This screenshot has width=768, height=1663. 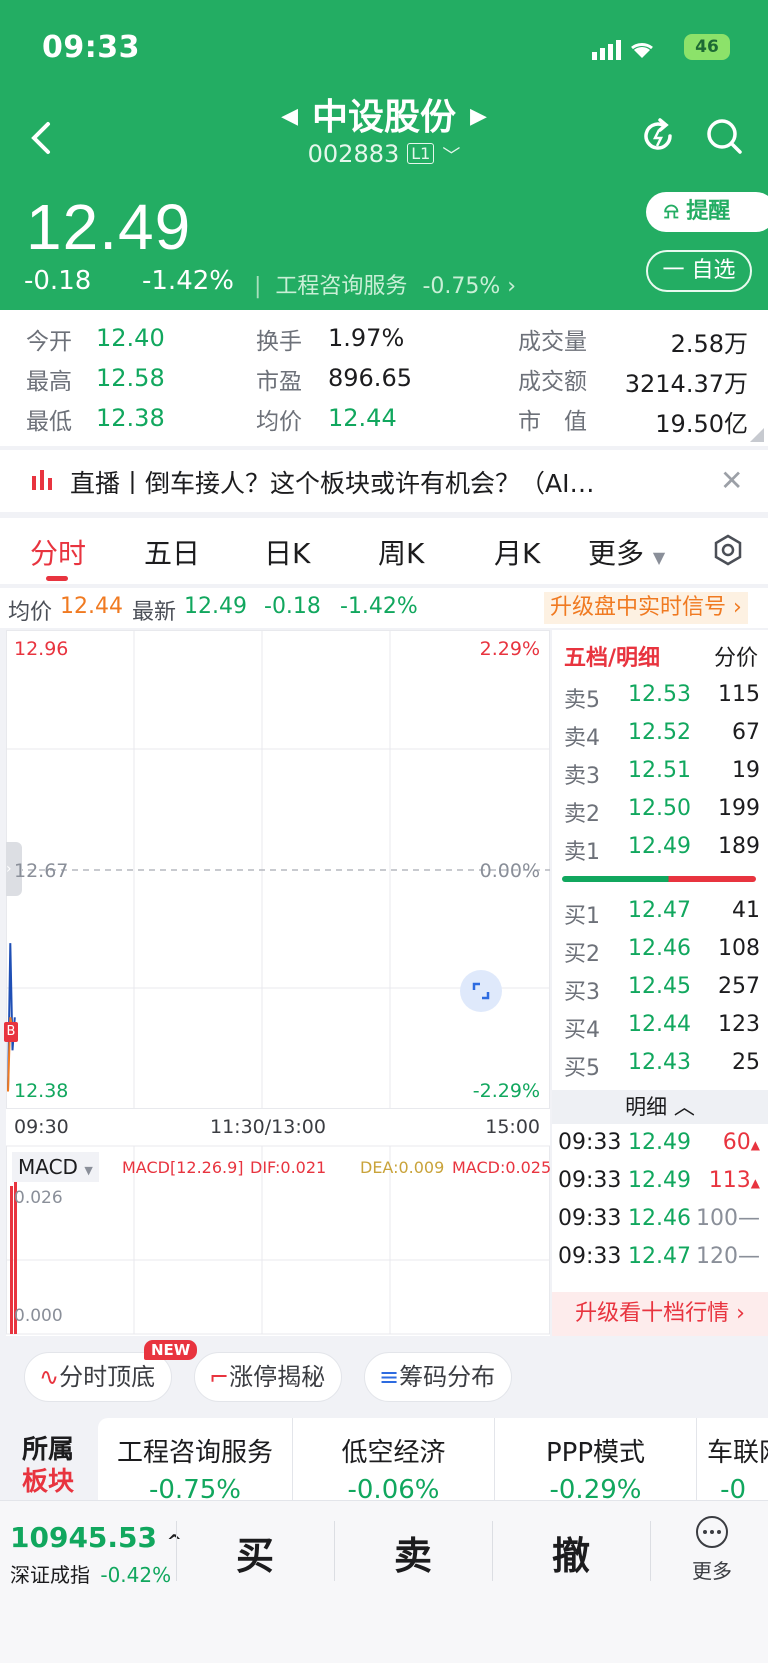 What do you see at coordinates (512, 286) in the screenshot?
I see `chevron-right-icon: ›` at bounding box center [512, 286].